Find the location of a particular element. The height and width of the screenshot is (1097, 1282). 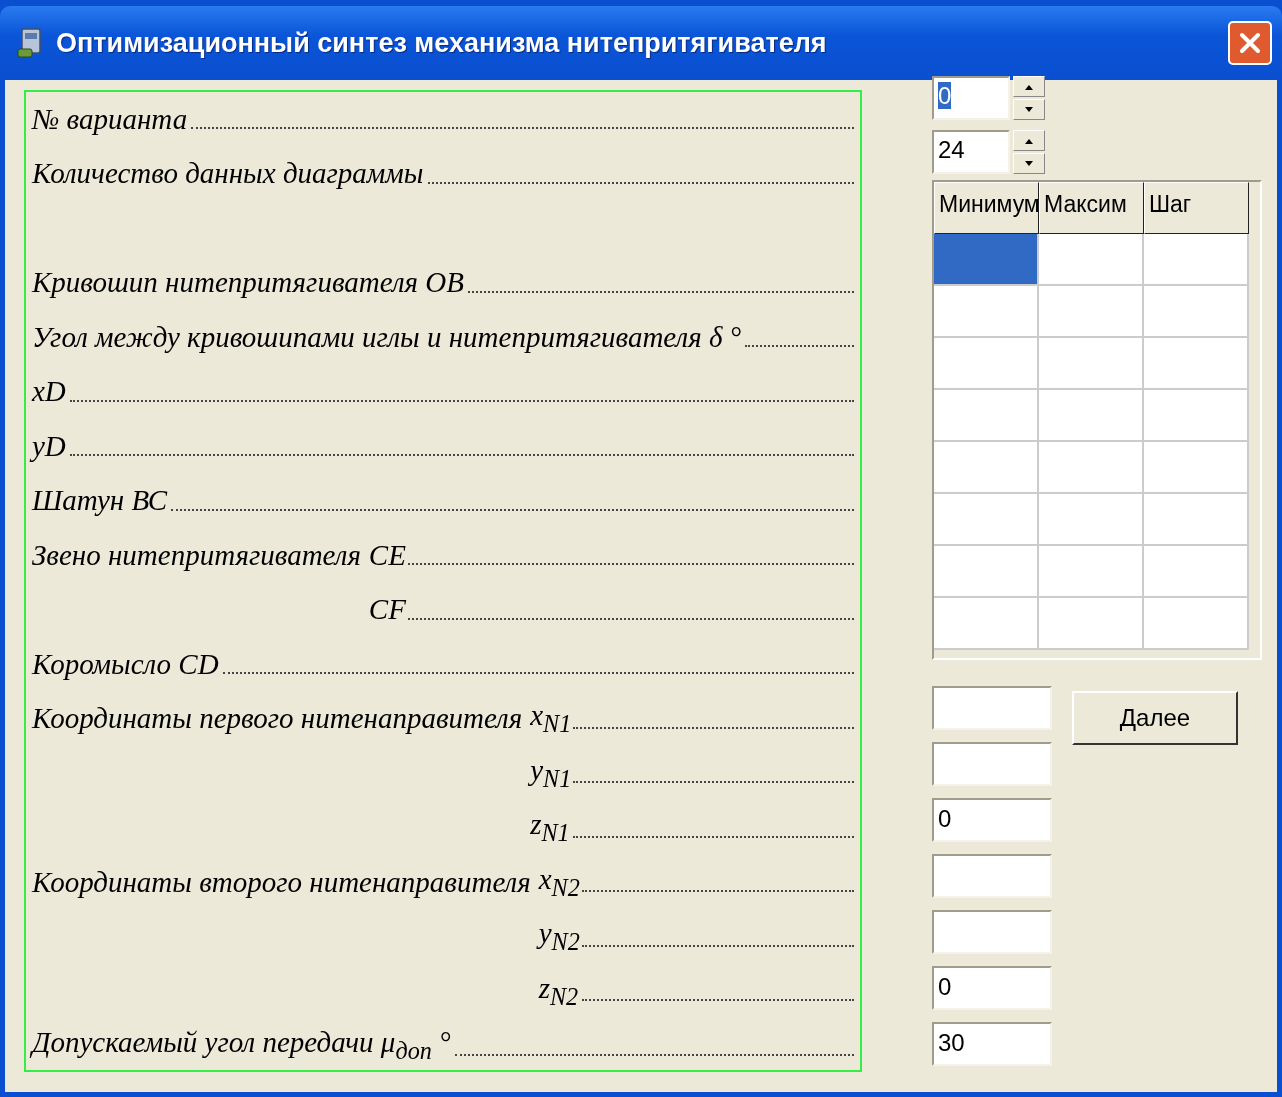

field-label: Кривошип нитепритягивателя ОВ is located at coordinates (248, 283).